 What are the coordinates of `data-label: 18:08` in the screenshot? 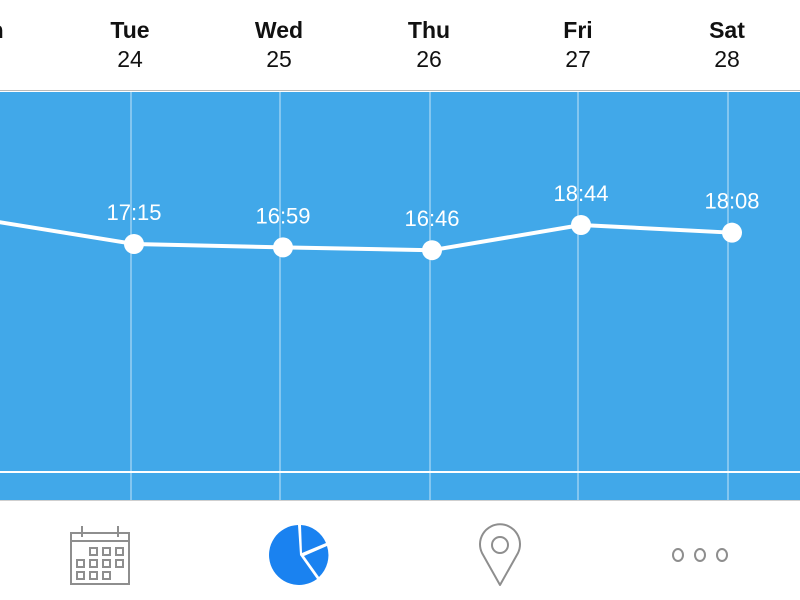 It's located at (731, 201).